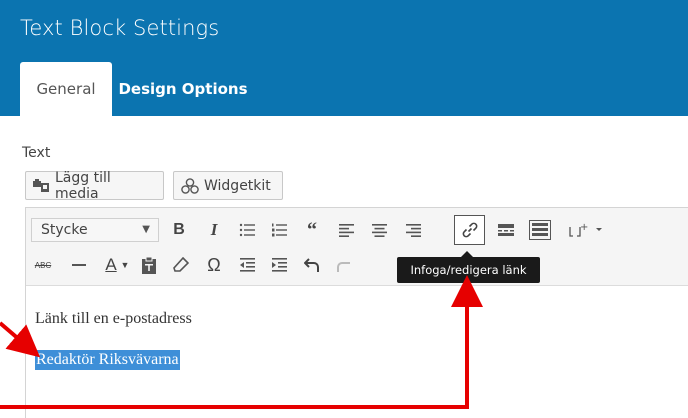 The width and height of the screenshot is (688, 418). What do you see at coordinates (247, 230) in the screenshot?
I see `bullet-list-icon` at bounding box center [247, 230].